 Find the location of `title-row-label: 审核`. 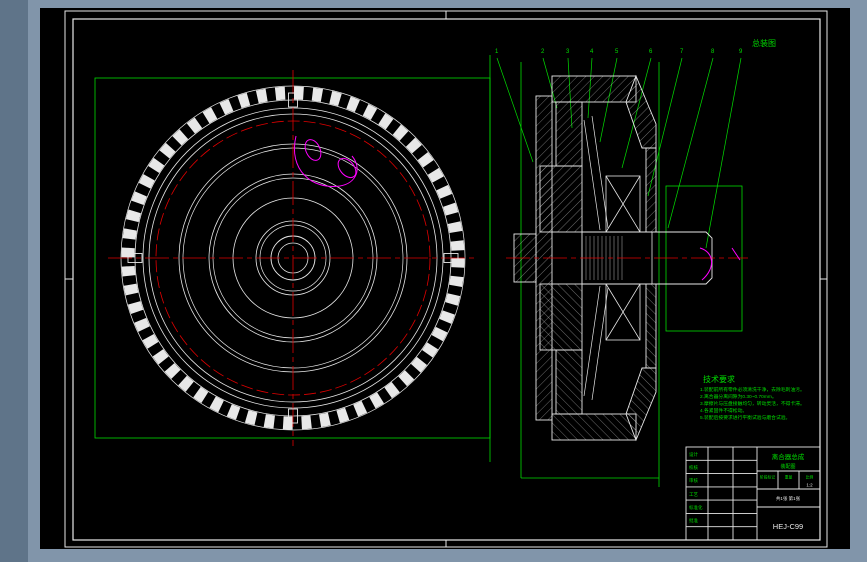

title-row-label: 审核 is located at coordinates (693, 480).